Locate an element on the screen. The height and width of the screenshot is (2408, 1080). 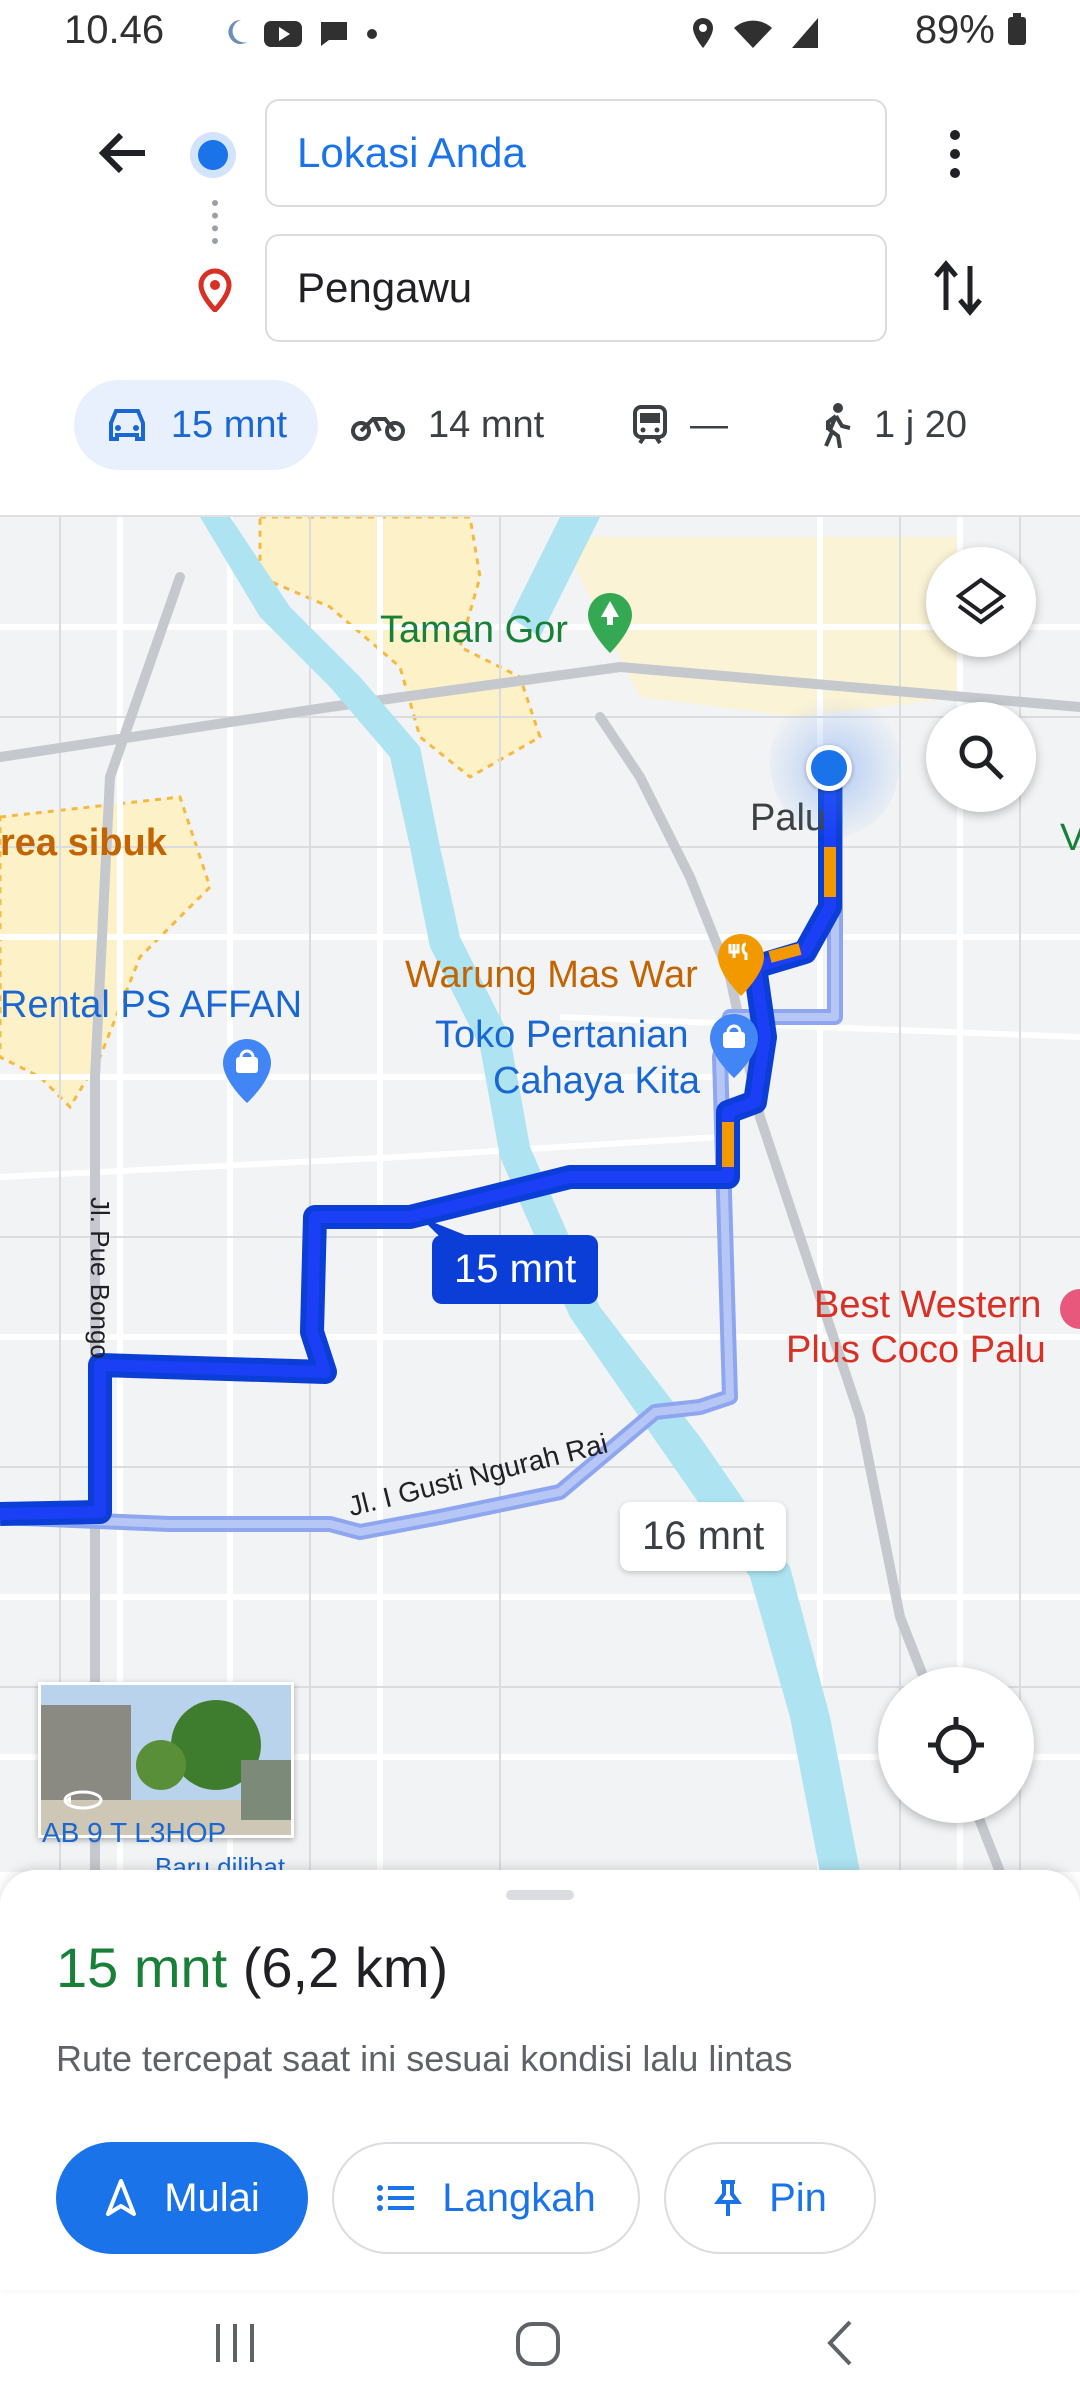
alt-route-time-chip: 16 mnt is located at coordinates (703, 1536).